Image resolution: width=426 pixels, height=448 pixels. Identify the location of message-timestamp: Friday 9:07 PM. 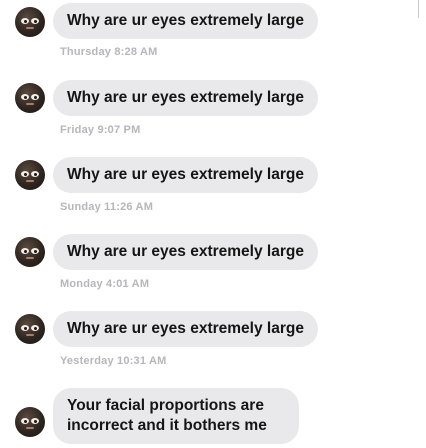
(100, 130).